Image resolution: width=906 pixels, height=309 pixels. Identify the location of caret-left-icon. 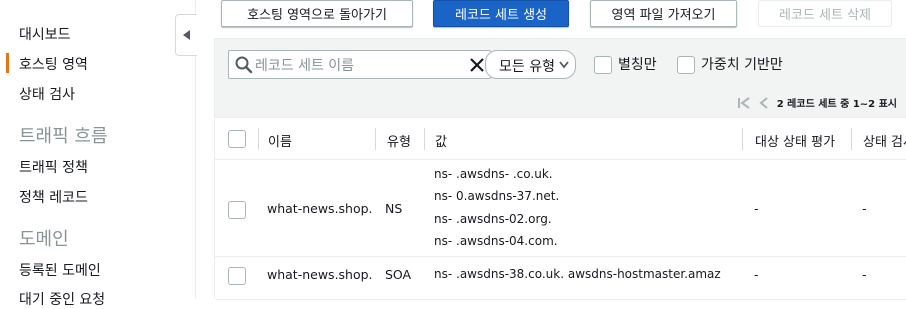
(186, 35).